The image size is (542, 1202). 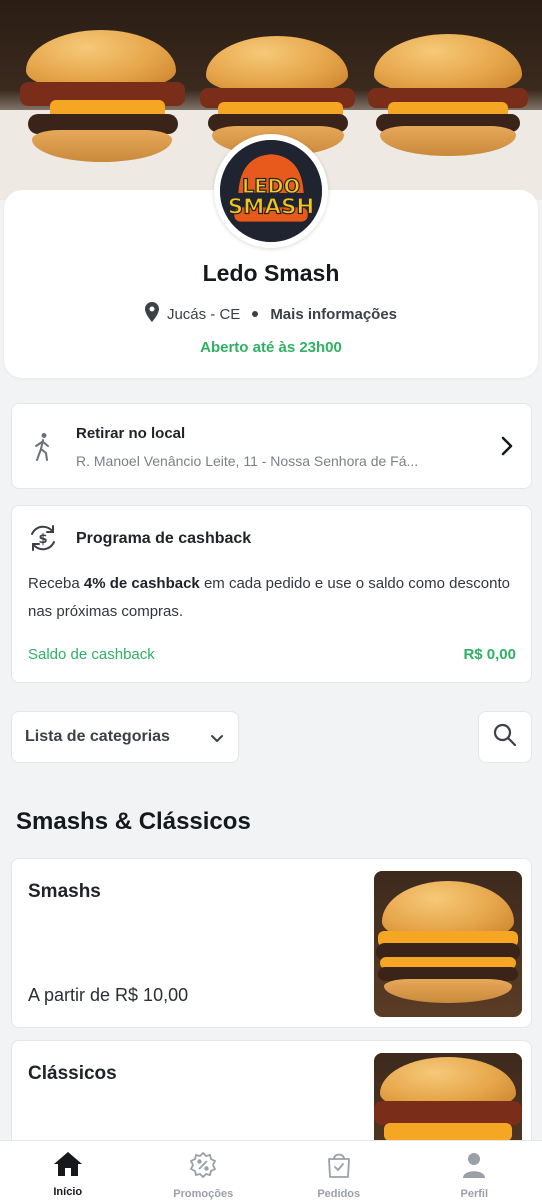 I want to click on cashback-balance-label: Saldo de cashback, so click(x=91, y=654).